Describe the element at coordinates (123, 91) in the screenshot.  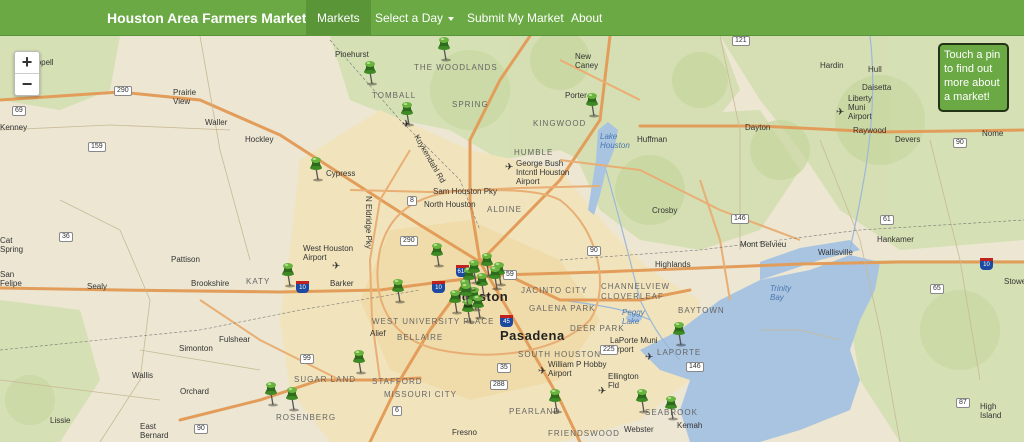
I see `shield-290: 290` at that location.